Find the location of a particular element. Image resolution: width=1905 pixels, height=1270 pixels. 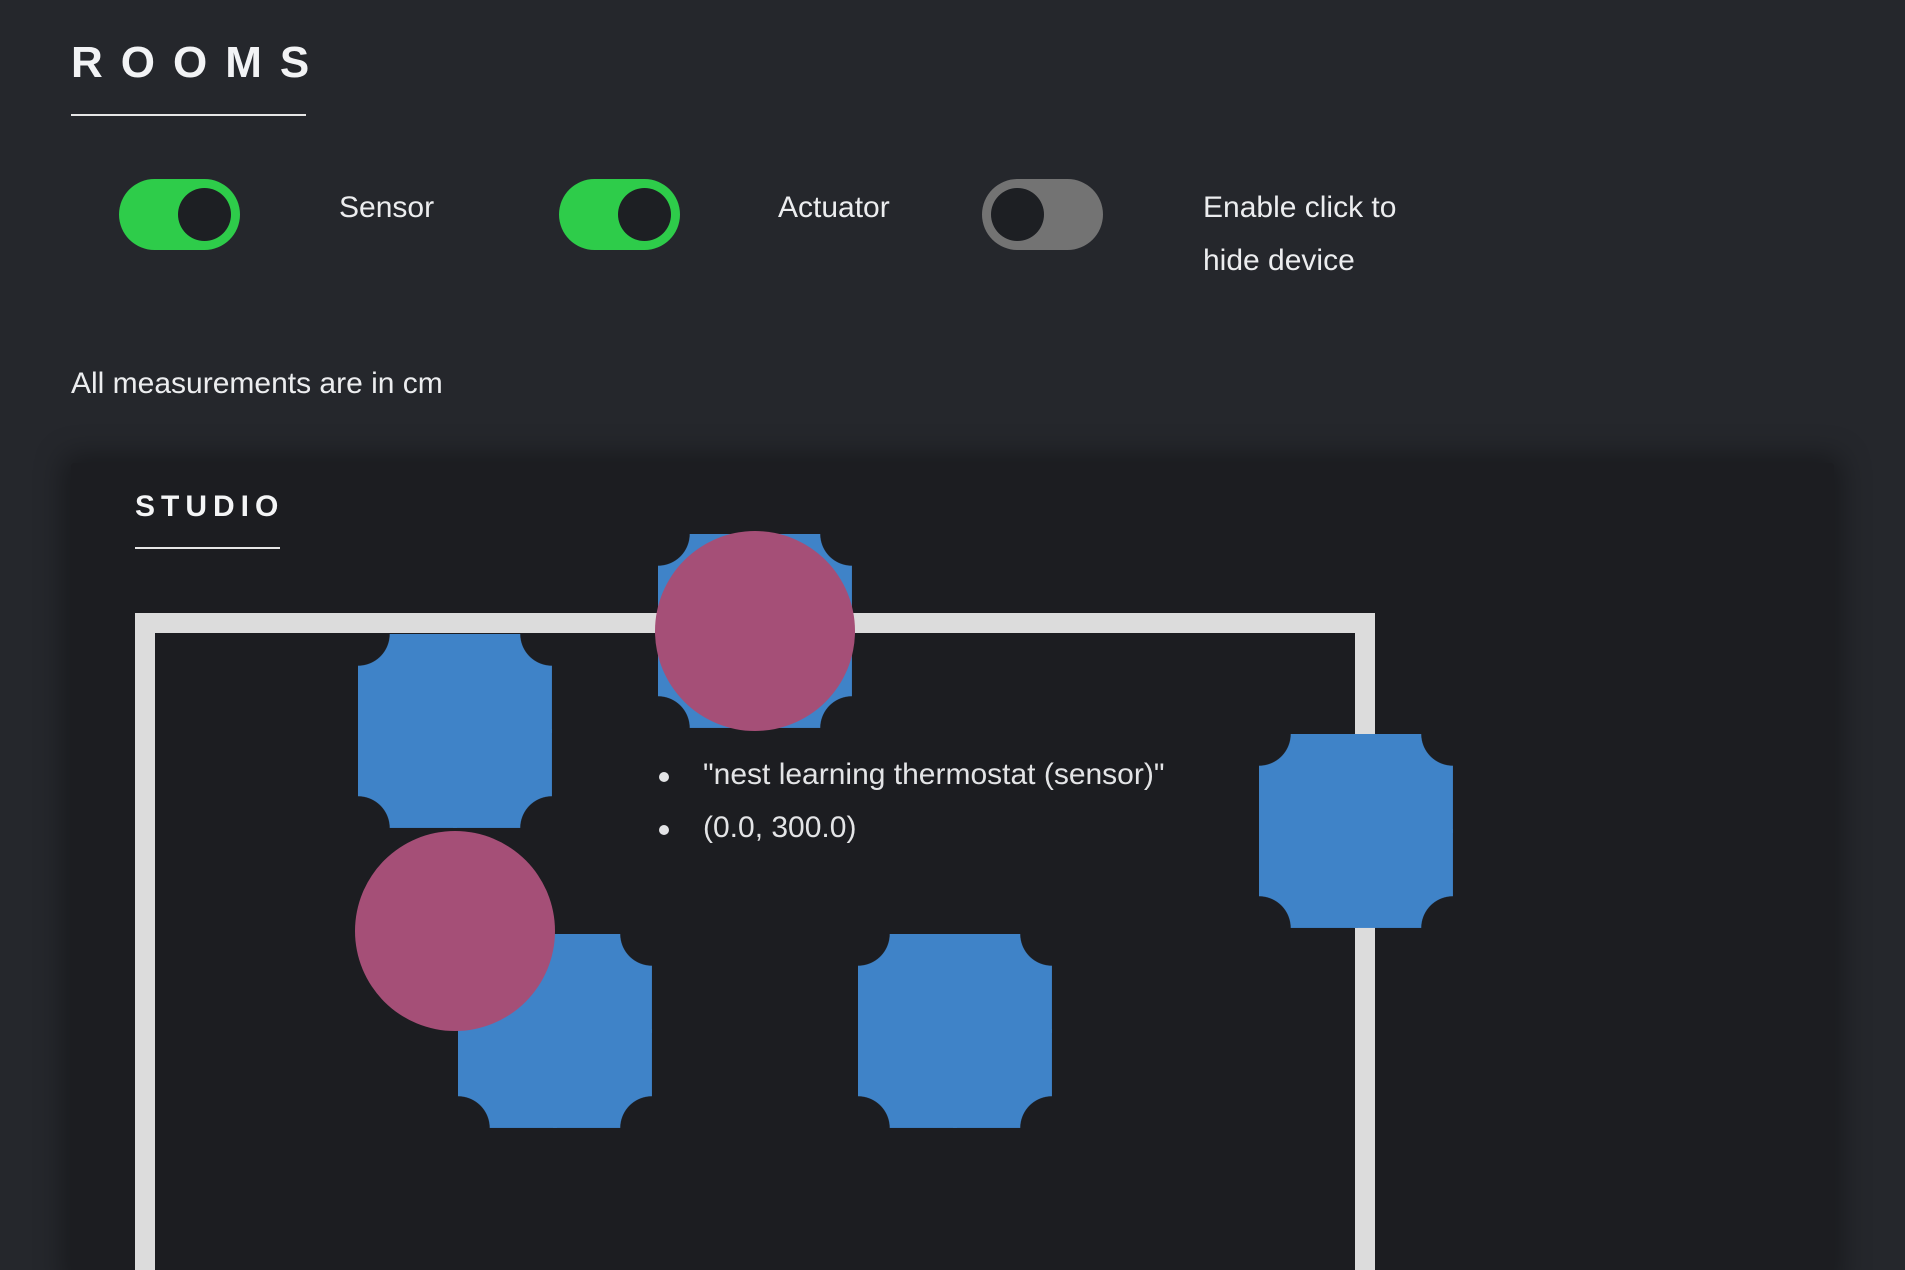

click-to-hide-label-line1: Enable click to is located at coordinates (1300, 207).